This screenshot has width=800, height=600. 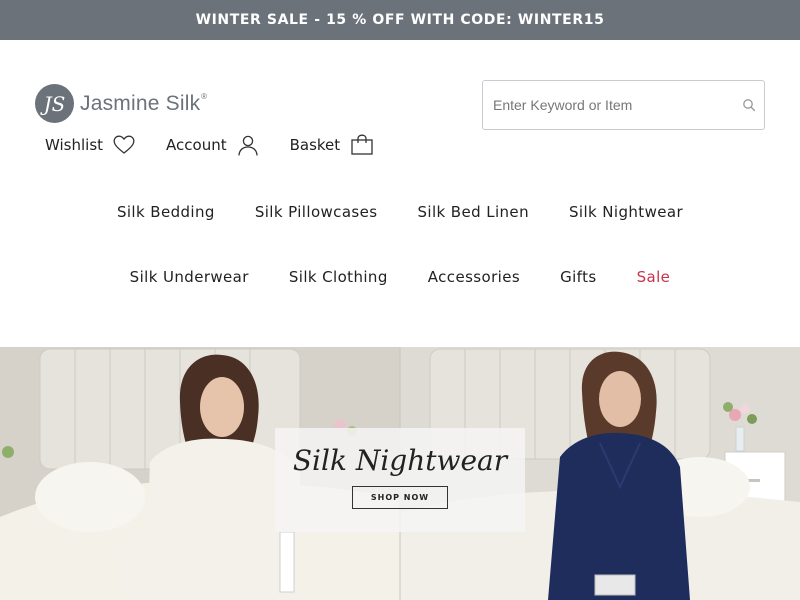 I want to click on brand-logo: JS Jasmine Silk ®, so click(x=121, y=103).